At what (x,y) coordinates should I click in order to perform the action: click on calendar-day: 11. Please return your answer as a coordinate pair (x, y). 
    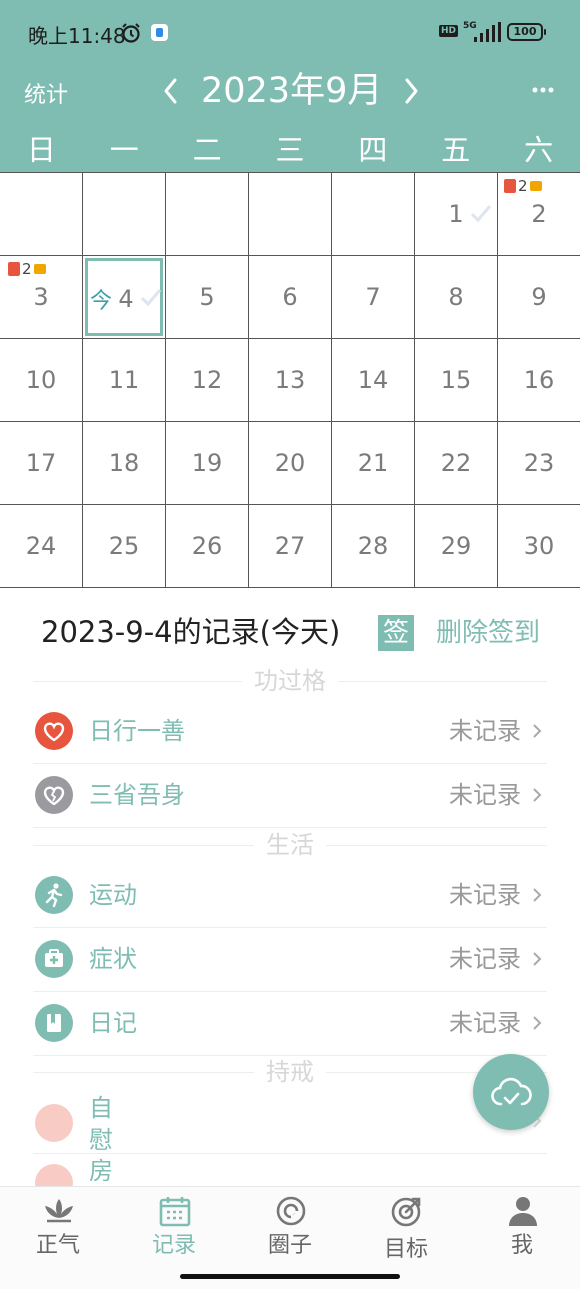
    Looking at the image, I should click on (124, 380).